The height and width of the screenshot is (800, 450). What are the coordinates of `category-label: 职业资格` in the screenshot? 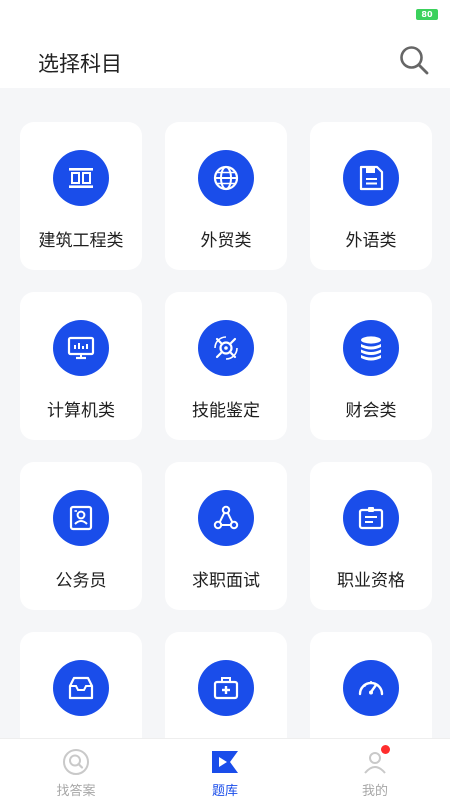 It's located at (371, 581).